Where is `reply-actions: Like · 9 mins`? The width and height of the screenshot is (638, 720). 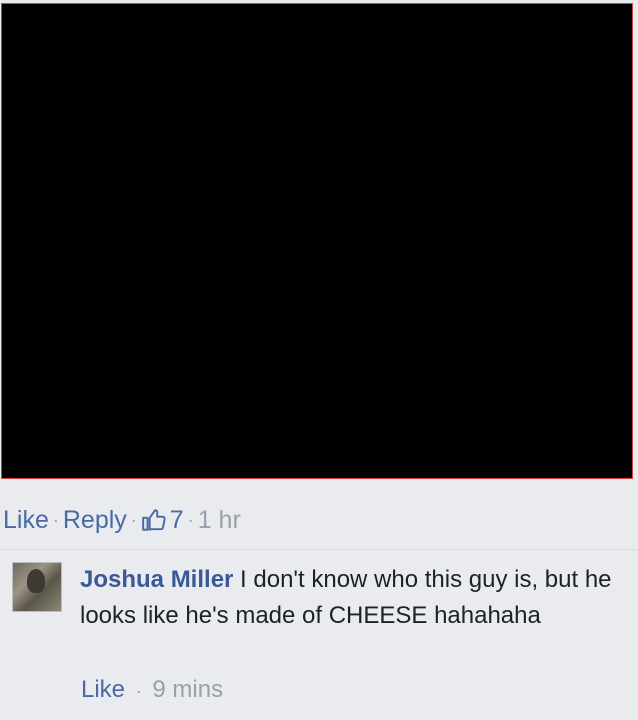
reply-actions: Like · 9 mins is located at coordinates (152, 690).